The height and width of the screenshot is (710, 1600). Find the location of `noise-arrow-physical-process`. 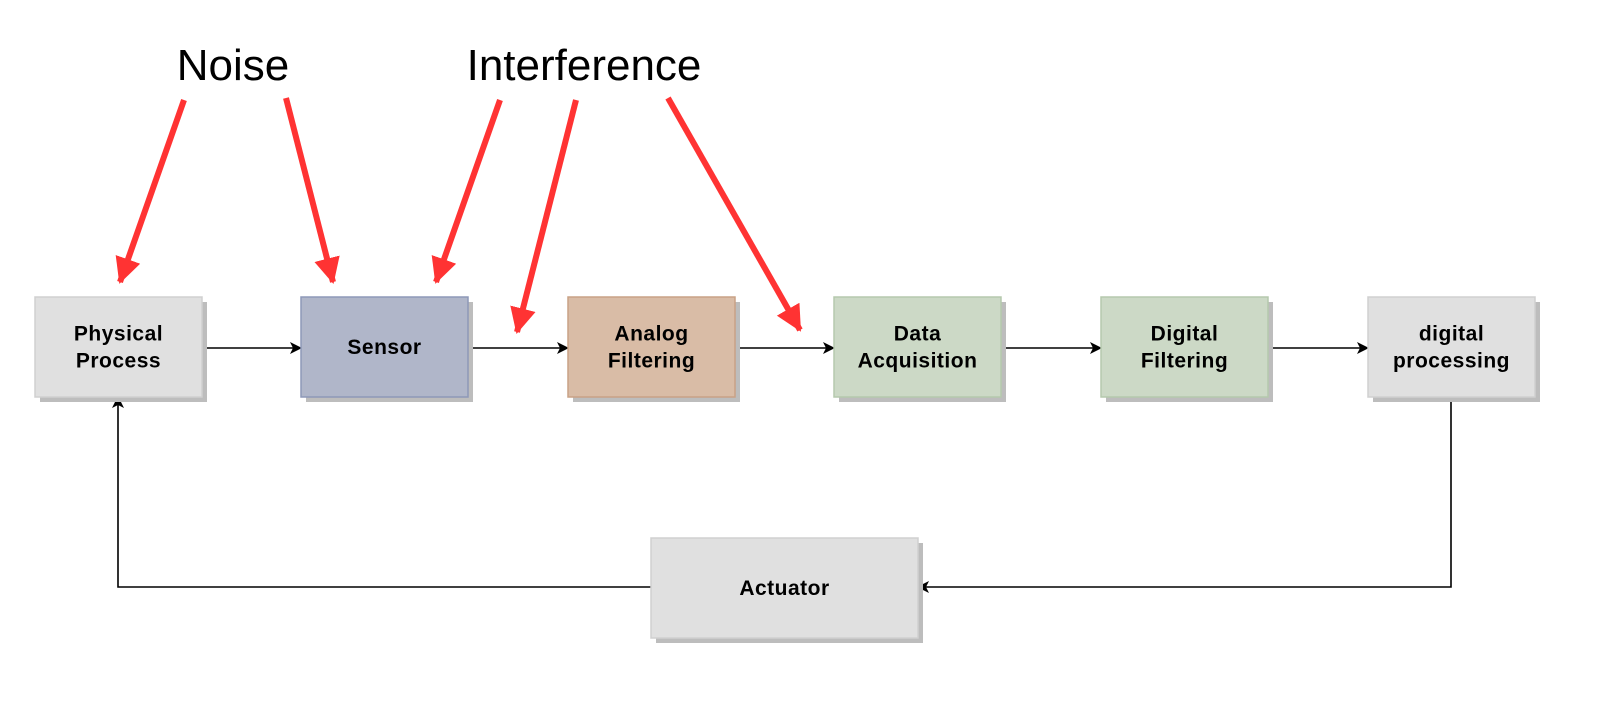

noise-arrow-physical-process is located at coordinates (151, 191).